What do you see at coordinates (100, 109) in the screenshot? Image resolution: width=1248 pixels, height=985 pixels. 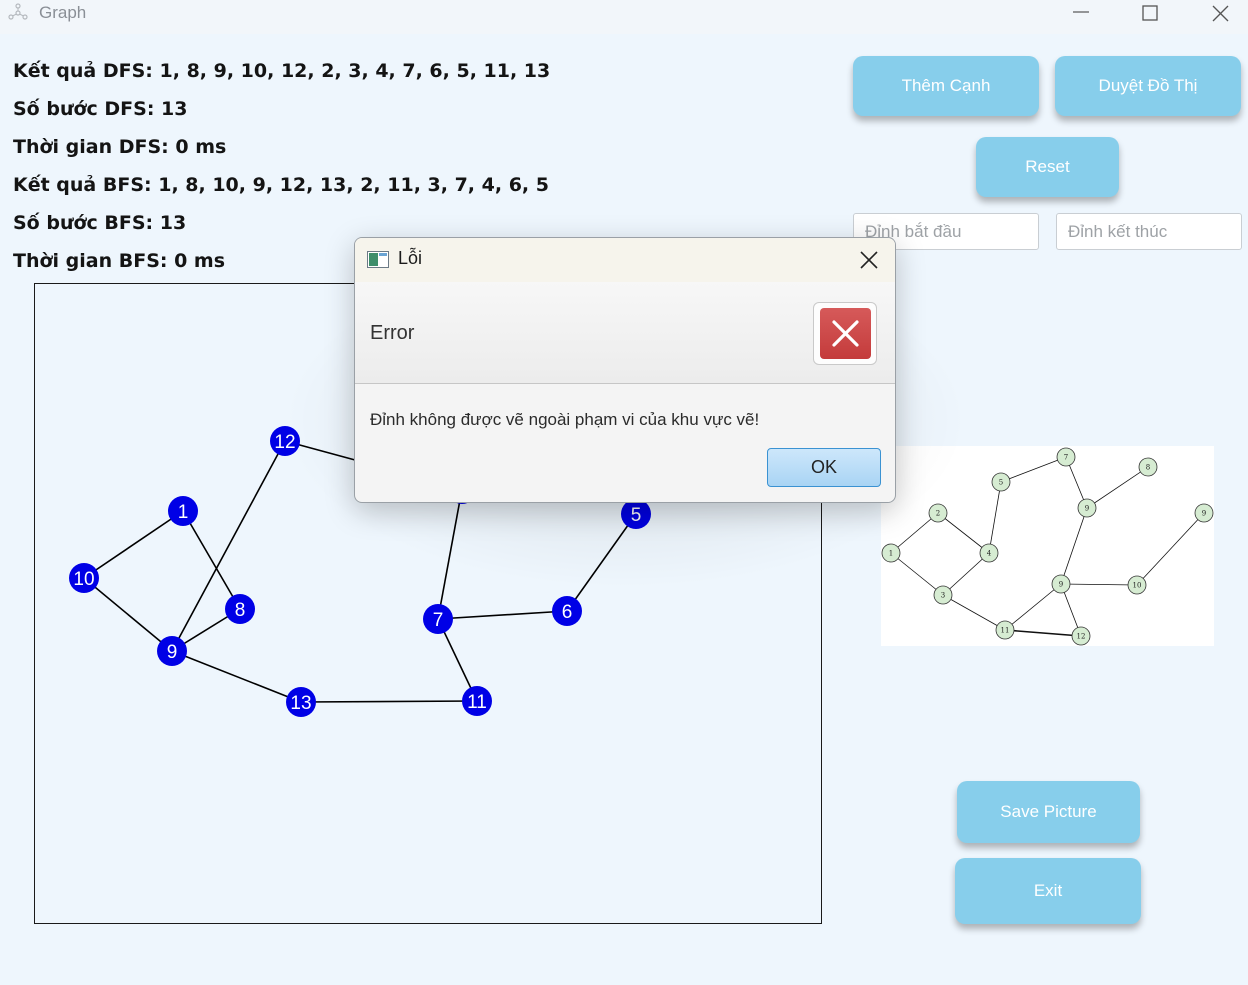 I see `dfs-steps: Số bước DFS: 13` at bounding box center [100, 109].